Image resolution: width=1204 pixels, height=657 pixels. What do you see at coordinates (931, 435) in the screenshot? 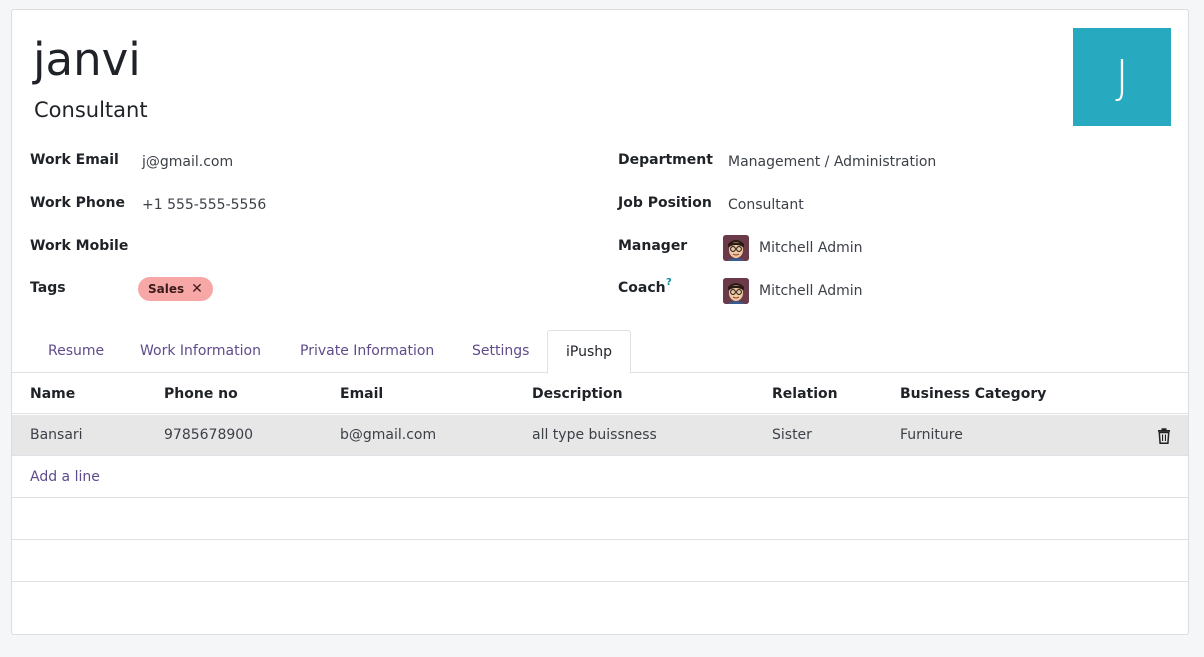
I see `cell-business-category: Furniture` at bounding box center [931, 435].